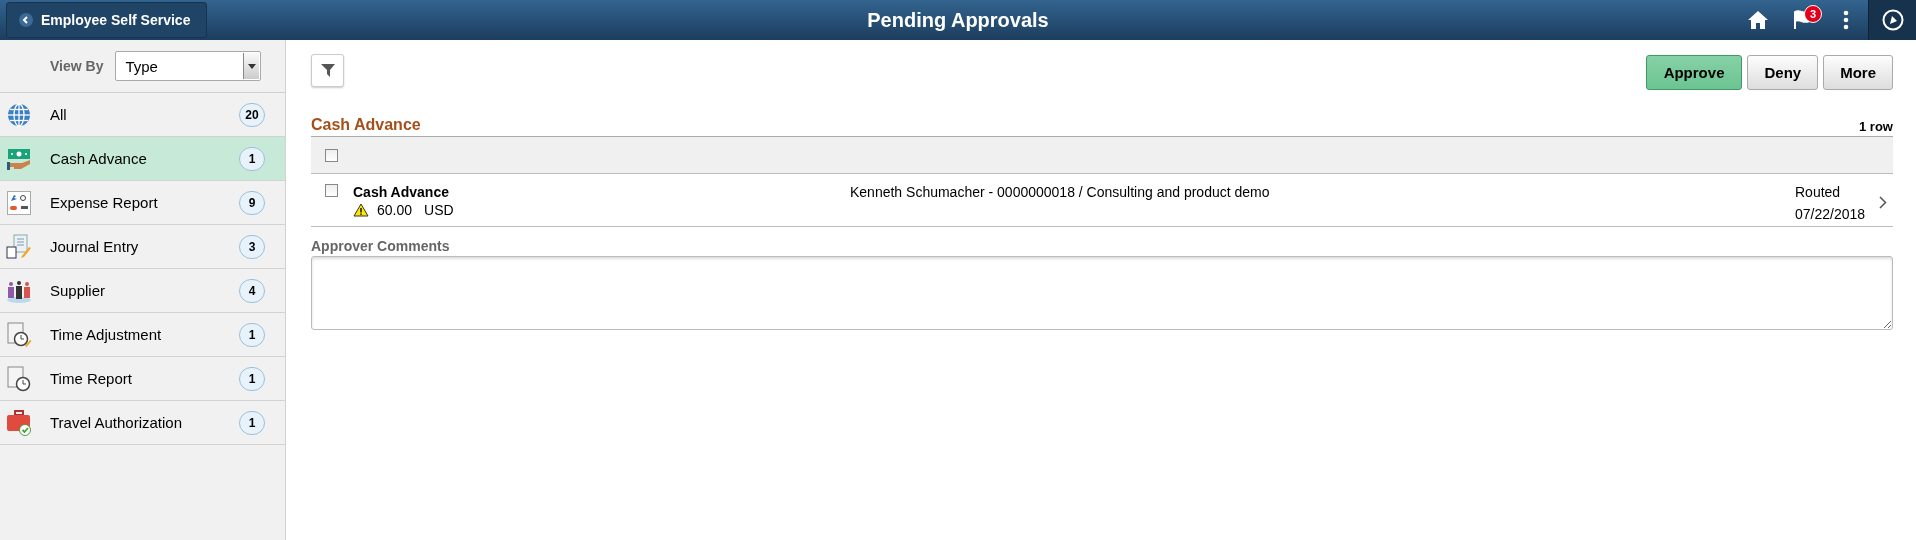 Image resolution: width=1916 pixels, height=540 pixels. Describe the element at coordinates (19, 422) in the screenshot. I see `briefcase-check-icon` at that location.